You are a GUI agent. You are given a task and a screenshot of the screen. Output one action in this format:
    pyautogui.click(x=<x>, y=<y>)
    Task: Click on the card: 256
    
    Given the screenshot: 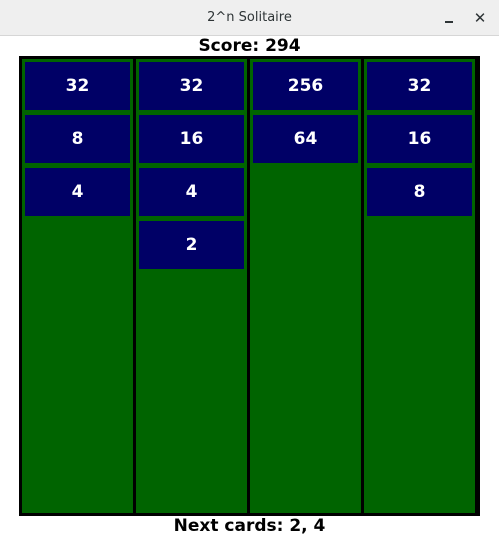 What is the action you would take?
    pyautogui.click(x=305, y=86)
    